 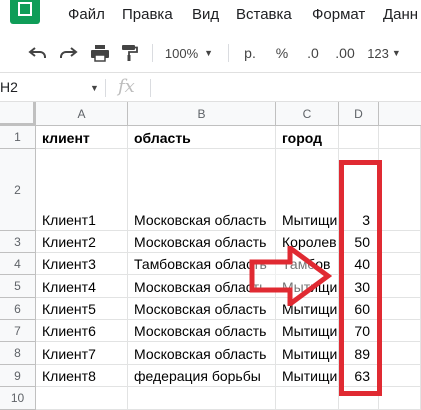 I want to click on cell-b4: Тамбовская область, so click(x=202, y=264).